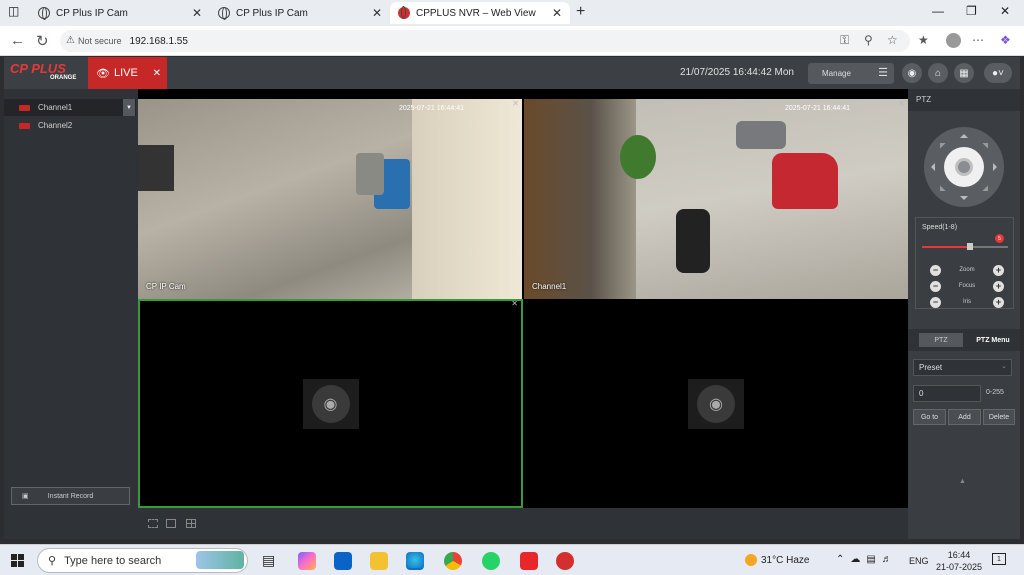 This screenshot has width=1024, height=575. What do you see at coordinates (964, 263) in the screenshot?
I see `ptz-controls: Speed(1-8) 5 − Zoom + − Focus + − Iris +` at bounding box center [964, 263].